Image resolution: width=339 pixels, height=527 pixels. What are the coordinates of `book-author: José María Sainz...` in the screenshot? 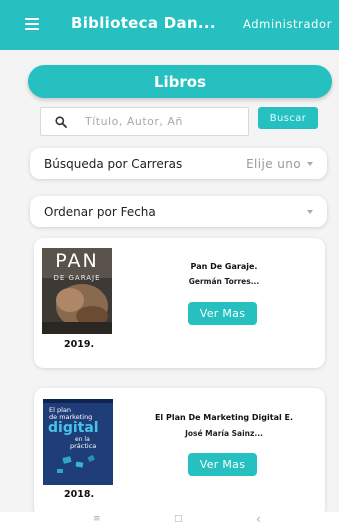 It's located at (224, 433).